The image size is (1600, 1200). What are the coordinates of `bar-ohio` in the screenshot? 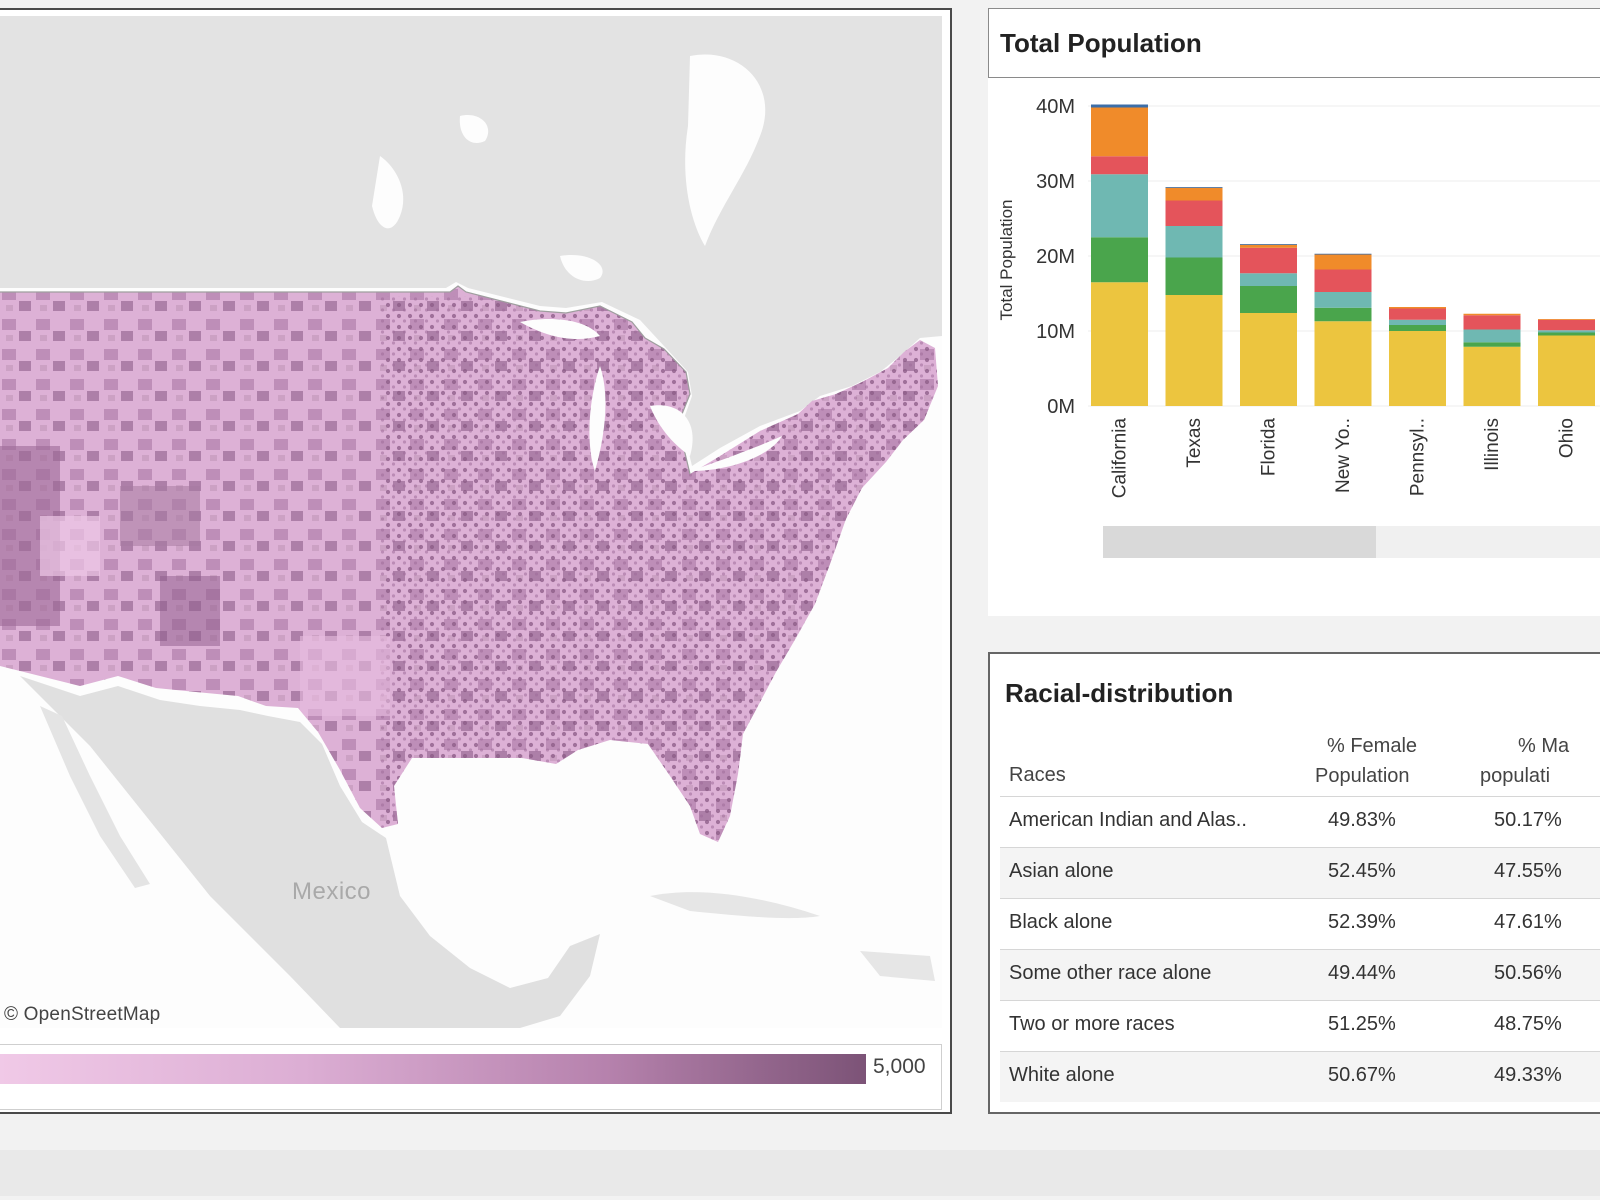 It's located at (1566, 362).